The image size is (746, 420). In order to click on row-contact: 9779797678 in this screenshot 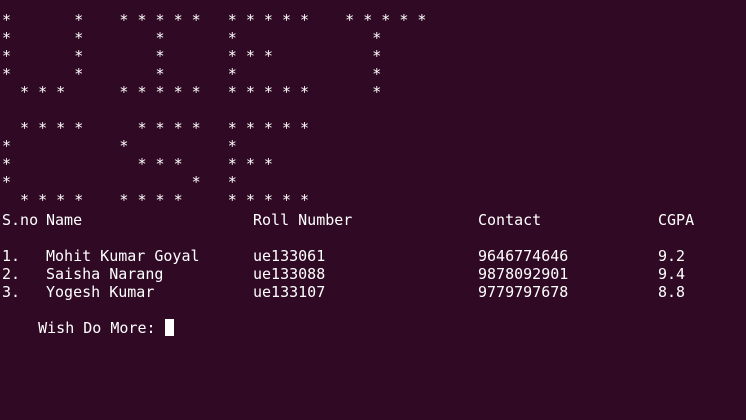, I will do `click(523, 292)`.